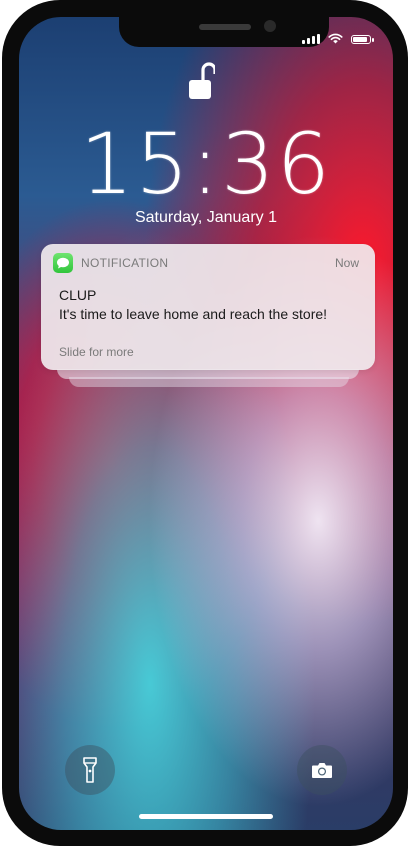  I want to click on signal-bars-icon, so click(311, 39).